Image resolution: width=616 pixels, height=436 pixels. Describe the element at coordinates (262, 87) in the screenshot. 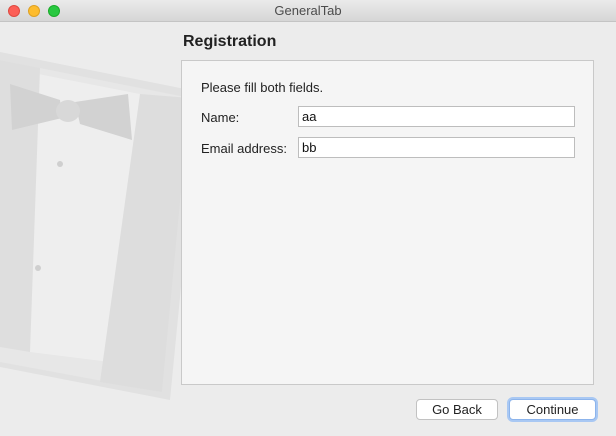

I see `instructions-text: Please fill both fields.` at that location.